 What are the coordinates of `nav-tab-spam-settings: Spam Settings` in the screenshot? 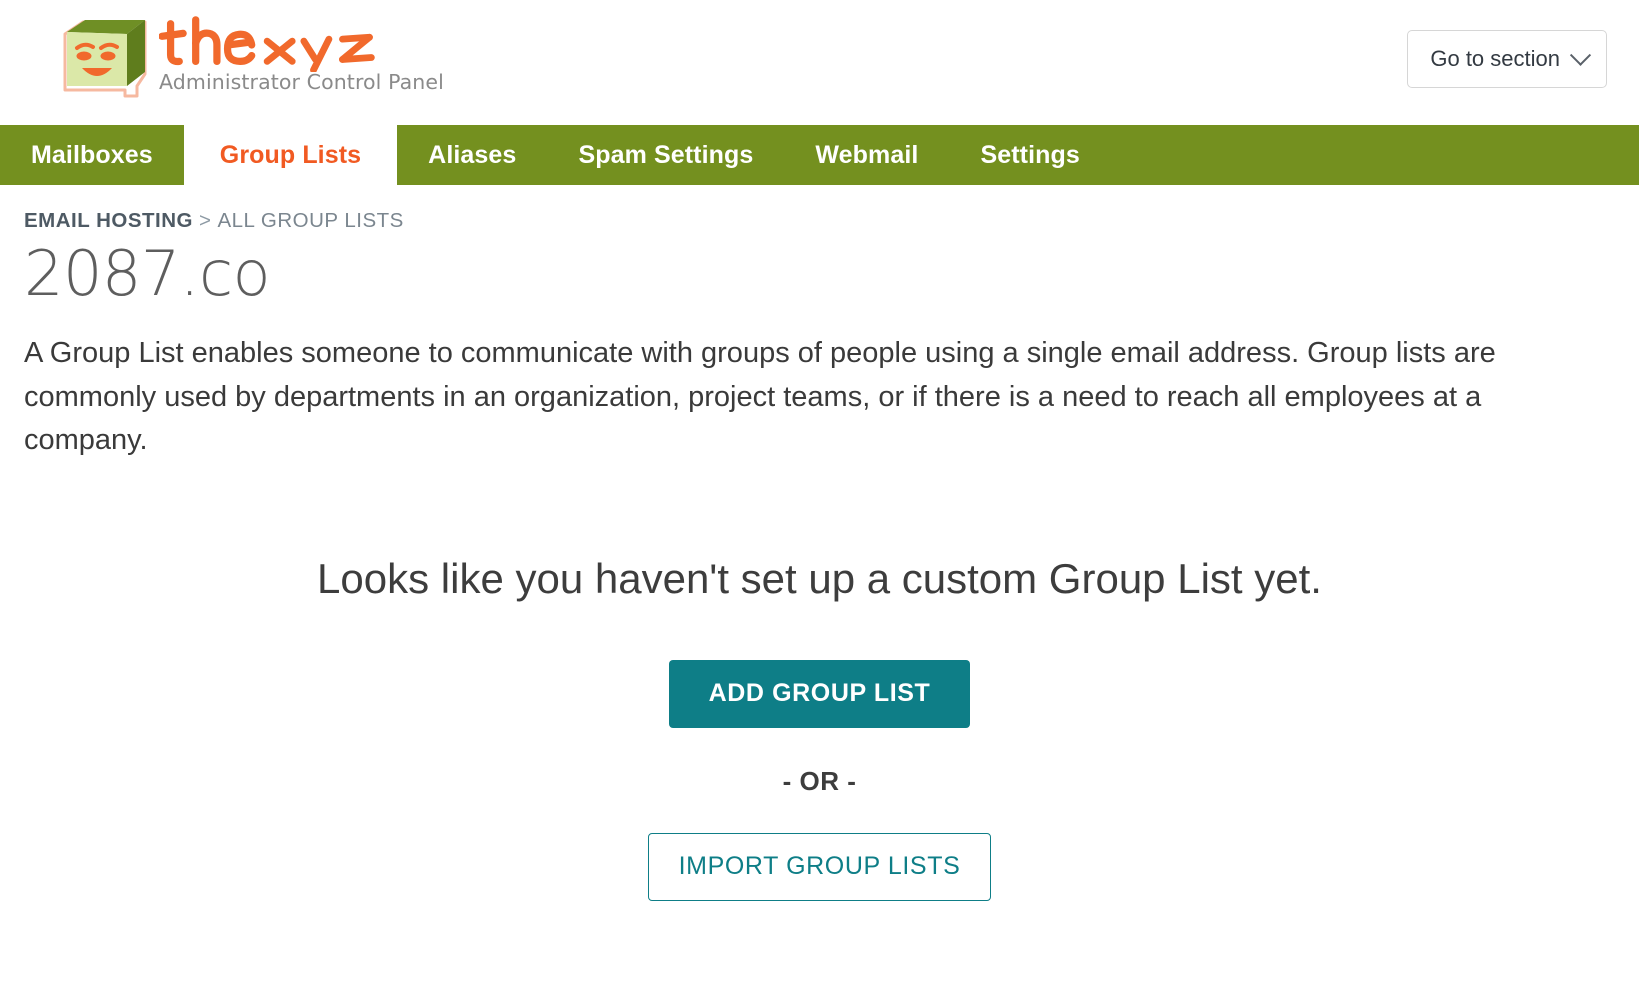 It's located at (665, 155).